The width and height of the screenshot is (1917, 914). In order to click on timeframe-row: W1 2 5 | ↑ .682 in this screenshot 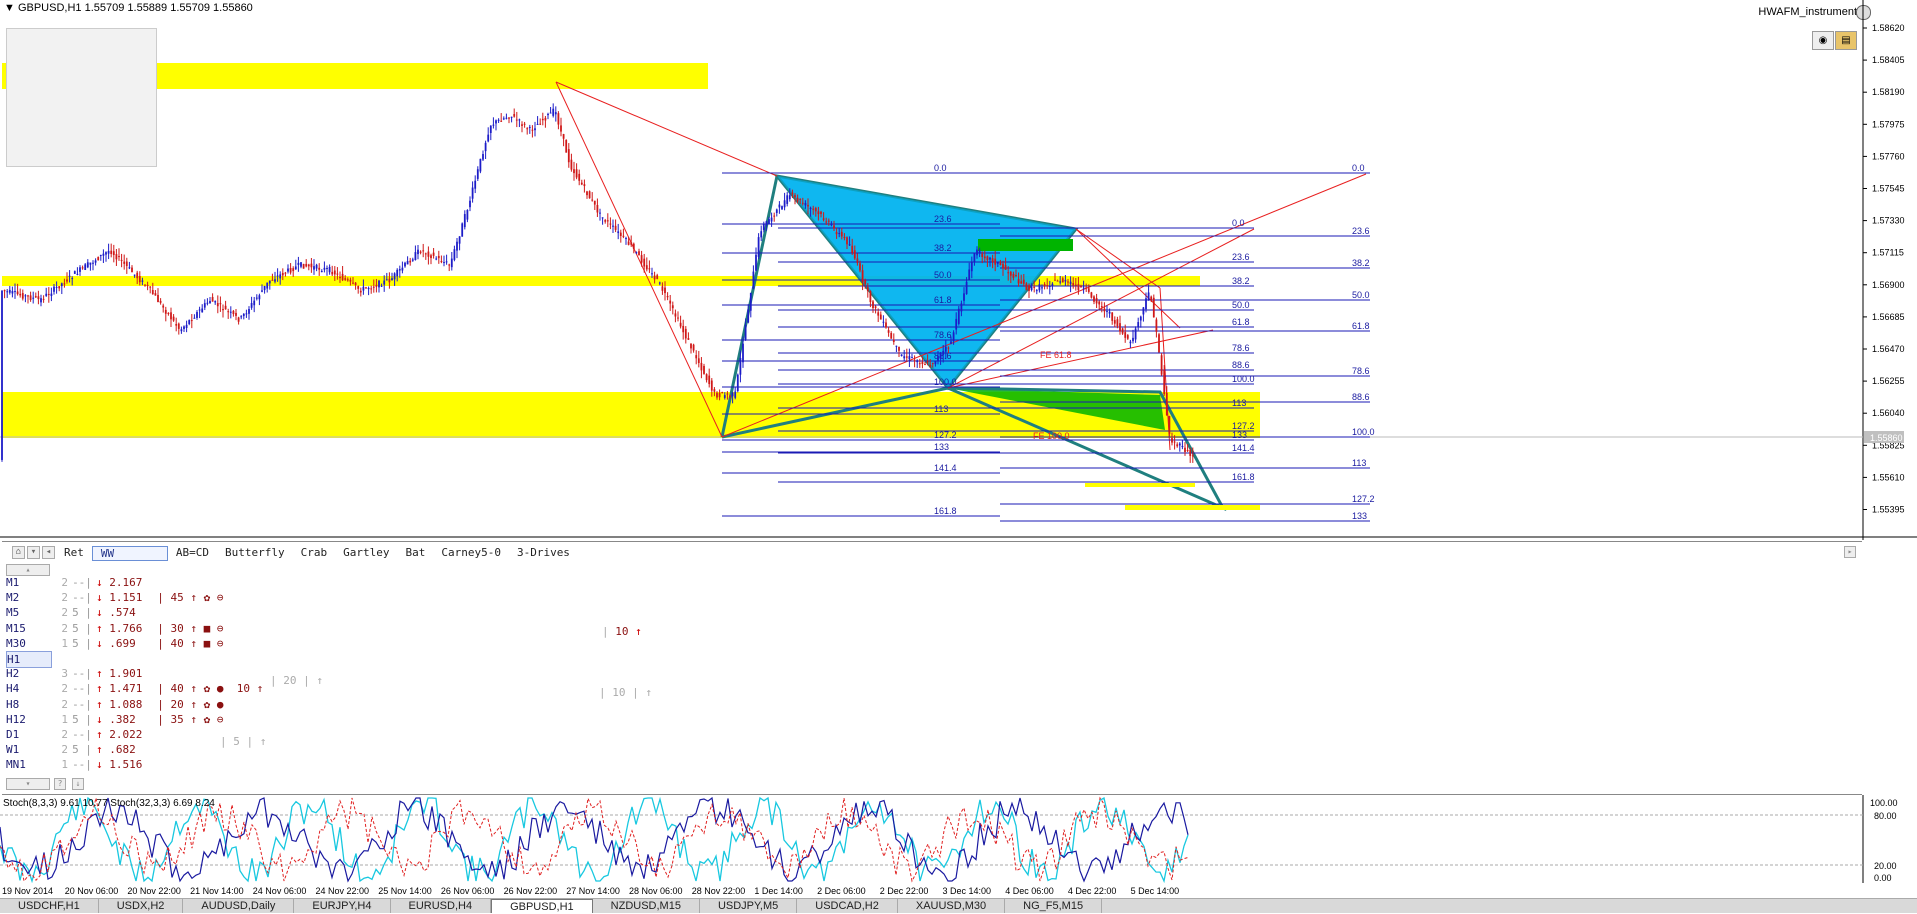, I will do `click(111, 749)`.